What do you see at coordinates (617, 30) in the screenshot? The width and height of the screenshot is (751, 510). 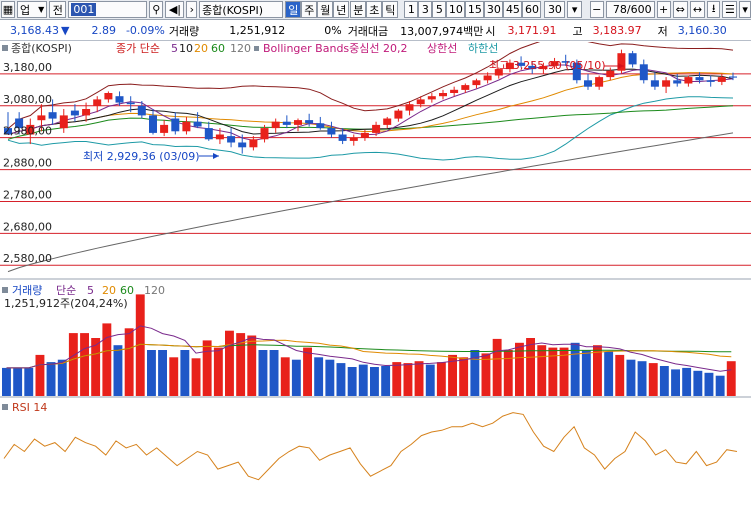 I see `high-value: 3,183.97` at bounding box center [617, 30].